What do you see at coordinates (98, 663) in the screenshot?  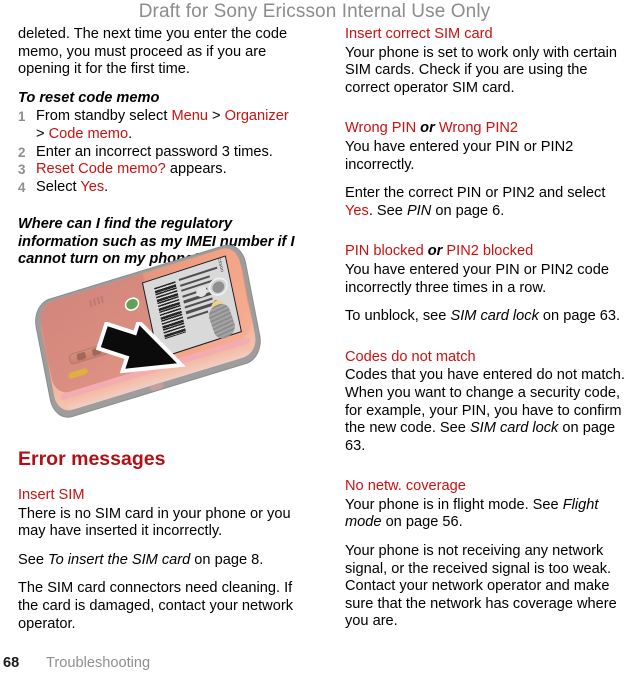 I see `footer-section-name: Troubleshooting` at bounding box center [98, 663].